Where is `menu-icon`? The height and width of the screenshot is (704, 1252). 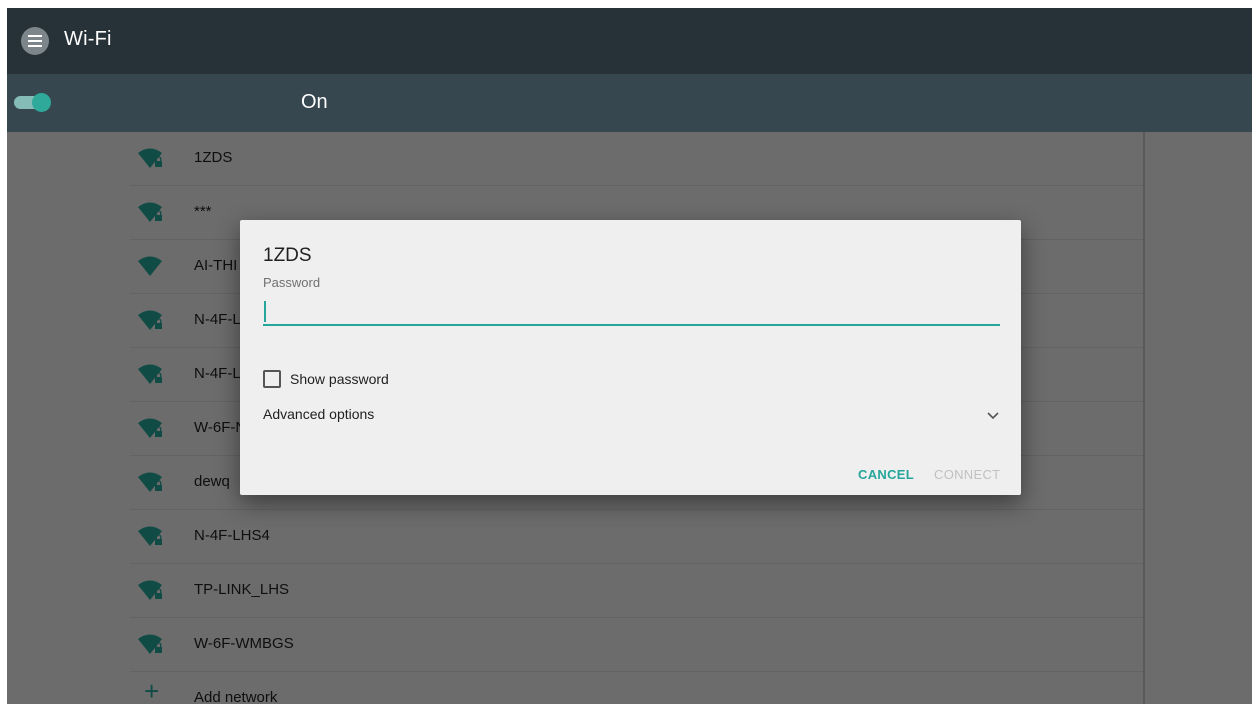 menu-icon is located at coordinates (35, 41).